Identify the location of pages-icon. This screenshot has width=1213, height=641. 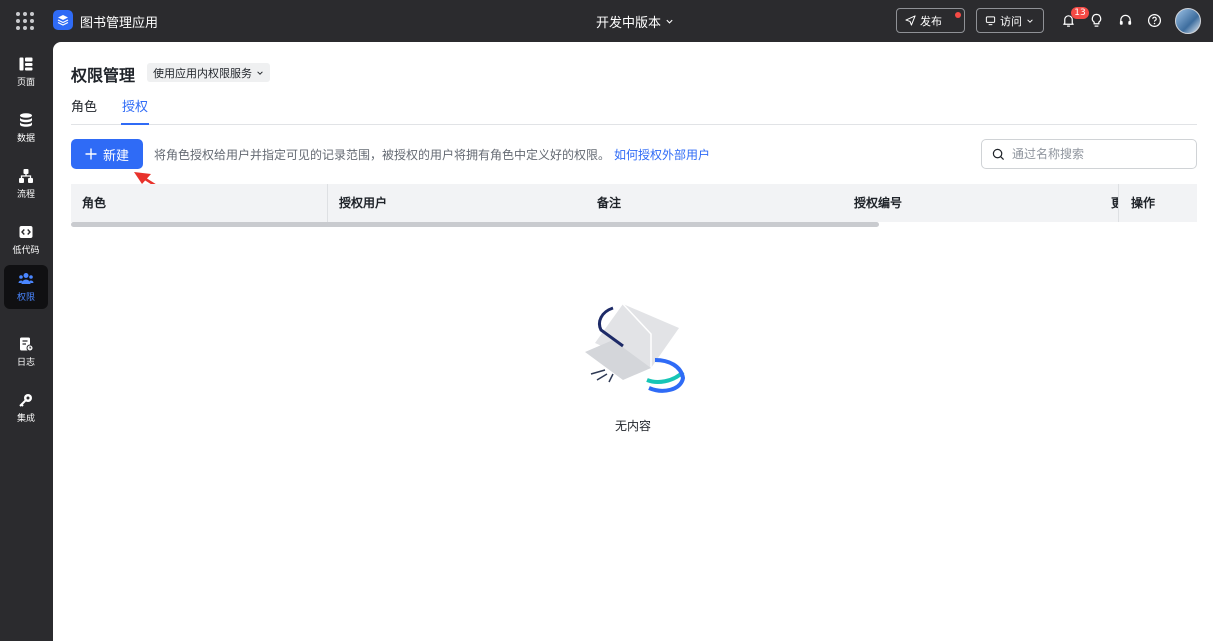
(26, 64).